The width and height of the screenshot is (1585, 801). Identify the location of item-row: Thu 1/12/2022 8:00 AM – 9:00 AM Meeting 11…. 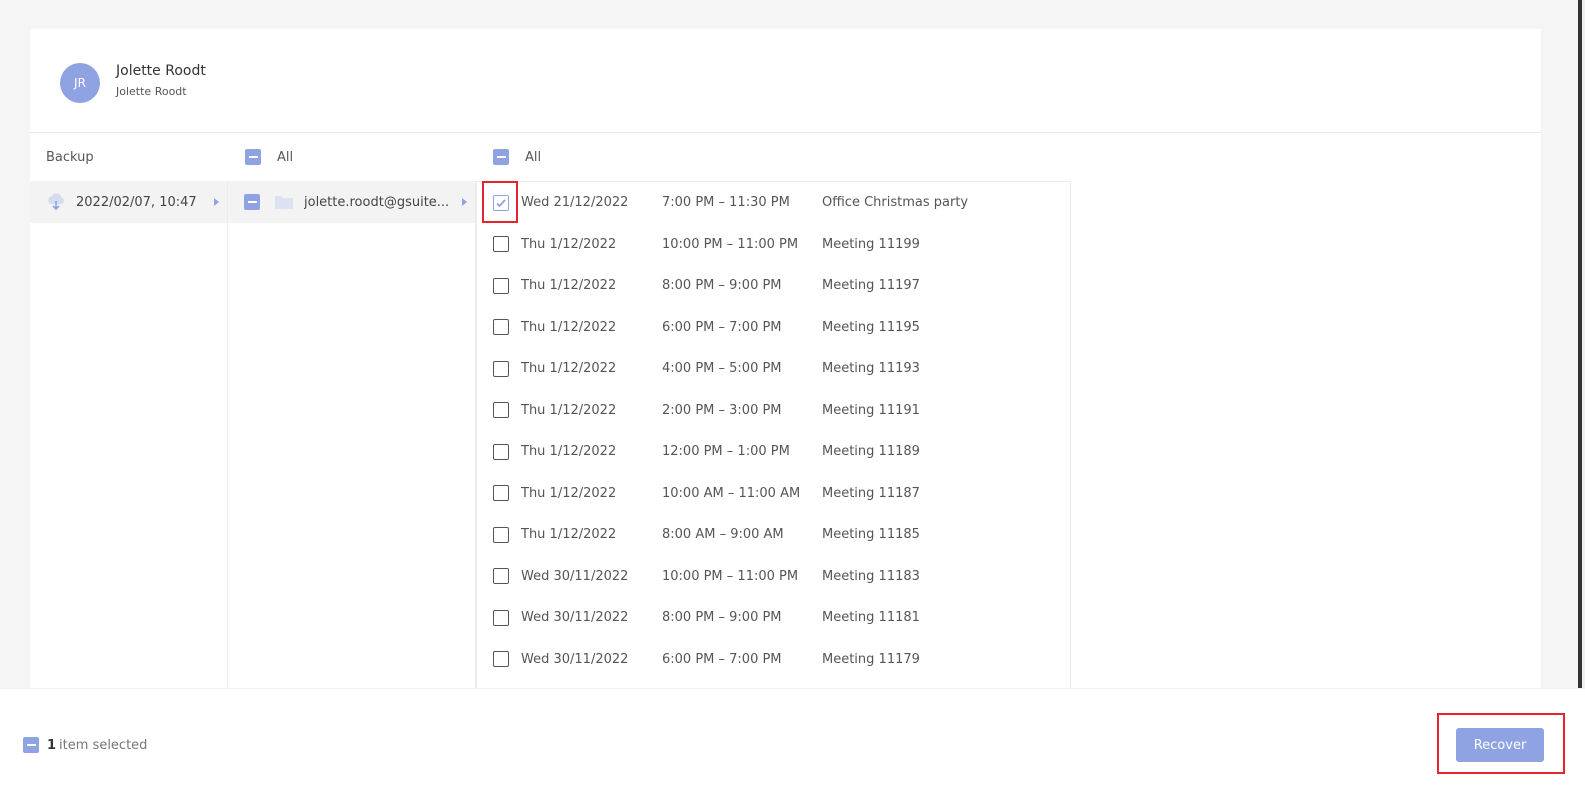
(773, 535).